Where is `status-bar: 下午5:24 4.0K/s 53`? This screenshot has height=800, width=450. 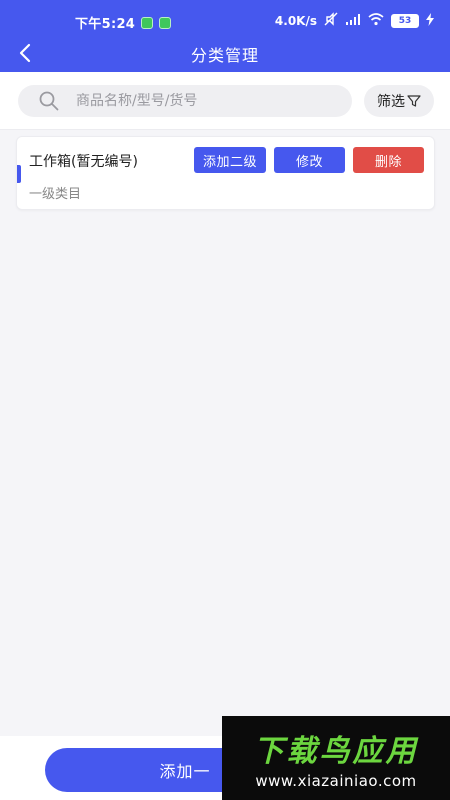 status-bar: 下午5:24 4.0K/s 53 is located at coordinates (225, 20).